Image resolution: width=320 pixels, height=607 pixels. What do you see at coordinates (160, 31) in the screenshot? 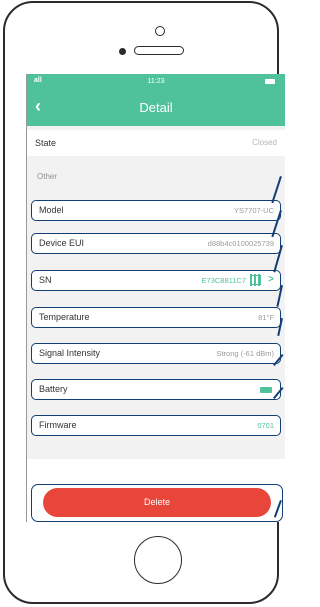
I see `front-camera` at bounding box center [160, 31].